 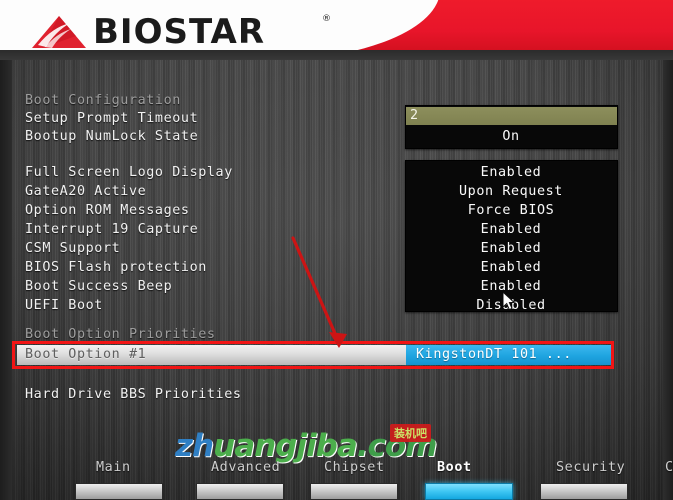 I want to click on tab-button-main, so click(x=119, y=491).